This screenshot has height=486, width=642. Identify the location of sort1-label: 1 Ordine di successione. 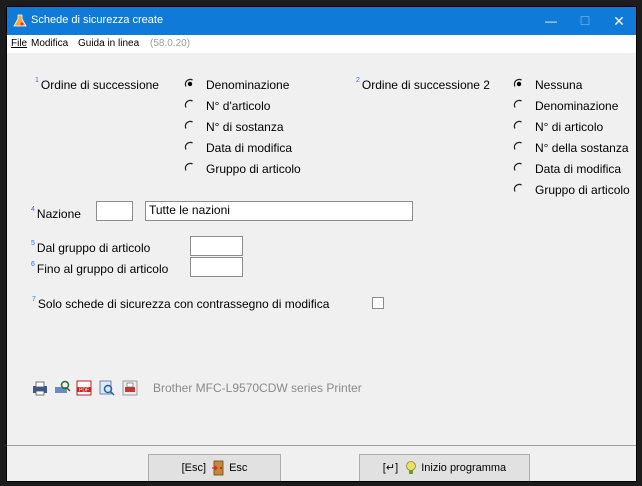
(97, 84).